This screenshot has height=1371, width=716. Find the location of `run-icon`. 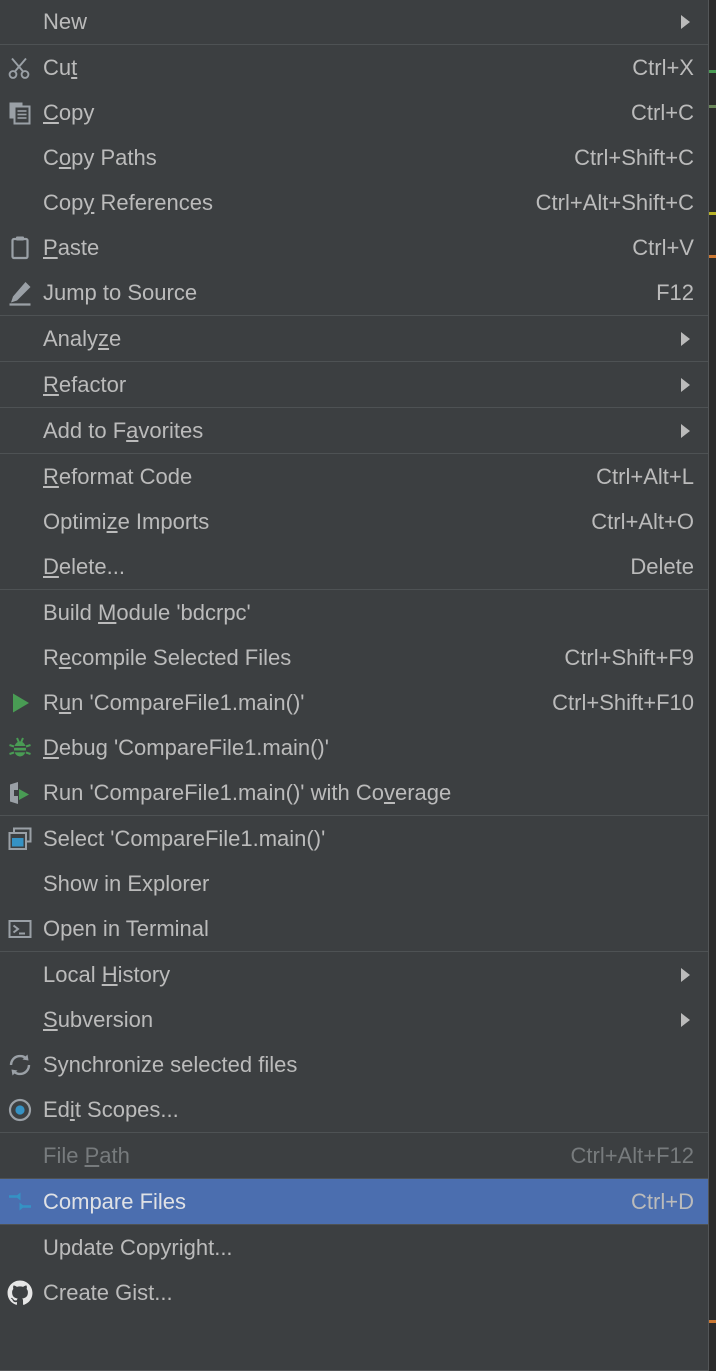

run-icon is located at coordinates (20, 702).